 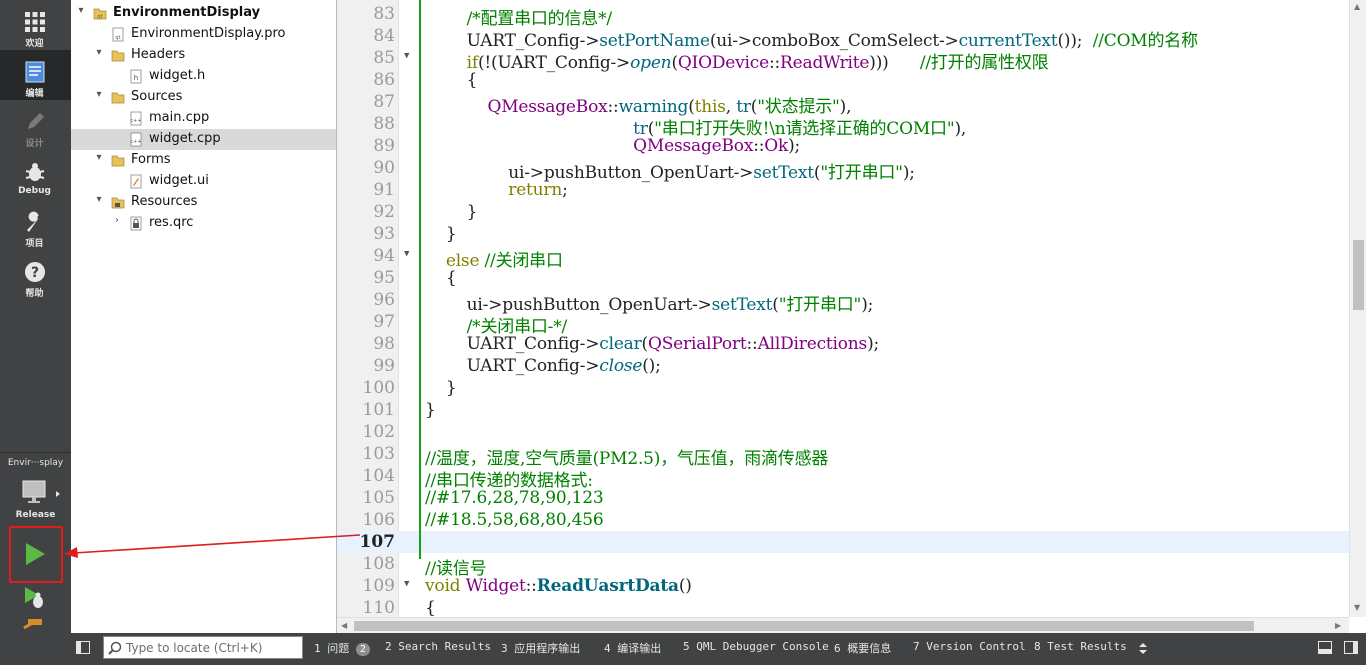 What do you see at coordinates (843, 520) in the screenshot?
I see `code-line: 106 //#18.5,58,68,80,456` at bounding box center [843, 520].